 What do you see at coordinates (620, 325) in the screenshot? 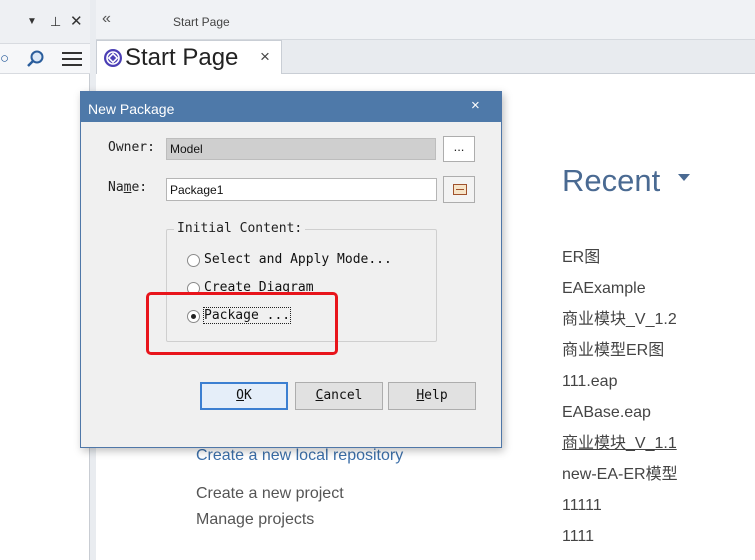
I see `recent-item: 商业模块_V_1.2` at bounding box center [620, 325].